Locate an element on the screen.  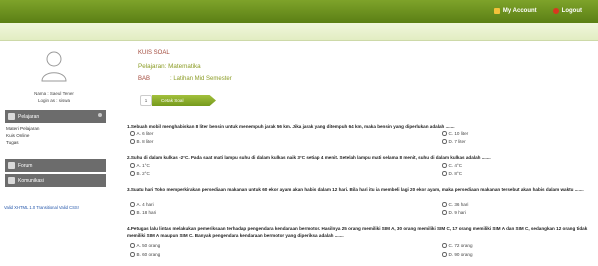
top-bar: My Account Logout is located at coordinates (299, 11).